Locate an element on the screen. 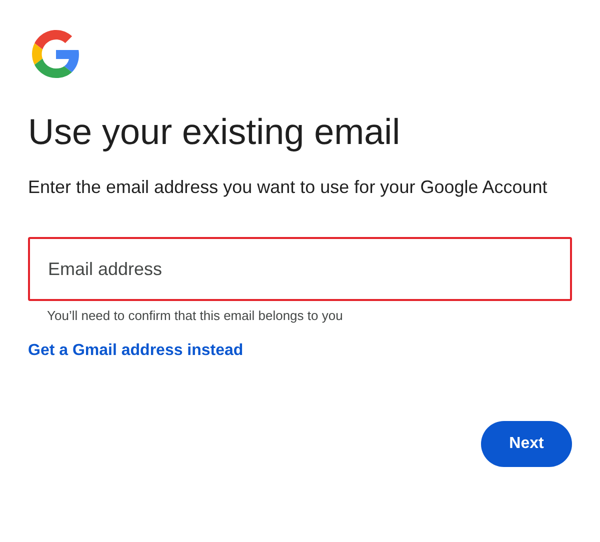  next-button: Next is located at coordinates (526, 444).